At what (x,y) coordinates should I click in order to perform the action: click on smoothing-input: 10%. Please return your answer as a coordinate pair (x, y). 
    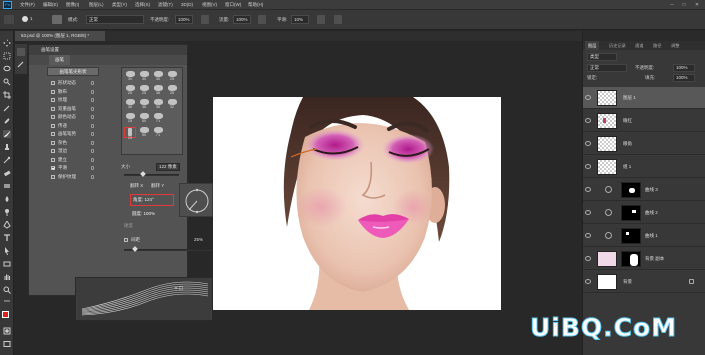
    Looking at the image, I should click on (300, 19).